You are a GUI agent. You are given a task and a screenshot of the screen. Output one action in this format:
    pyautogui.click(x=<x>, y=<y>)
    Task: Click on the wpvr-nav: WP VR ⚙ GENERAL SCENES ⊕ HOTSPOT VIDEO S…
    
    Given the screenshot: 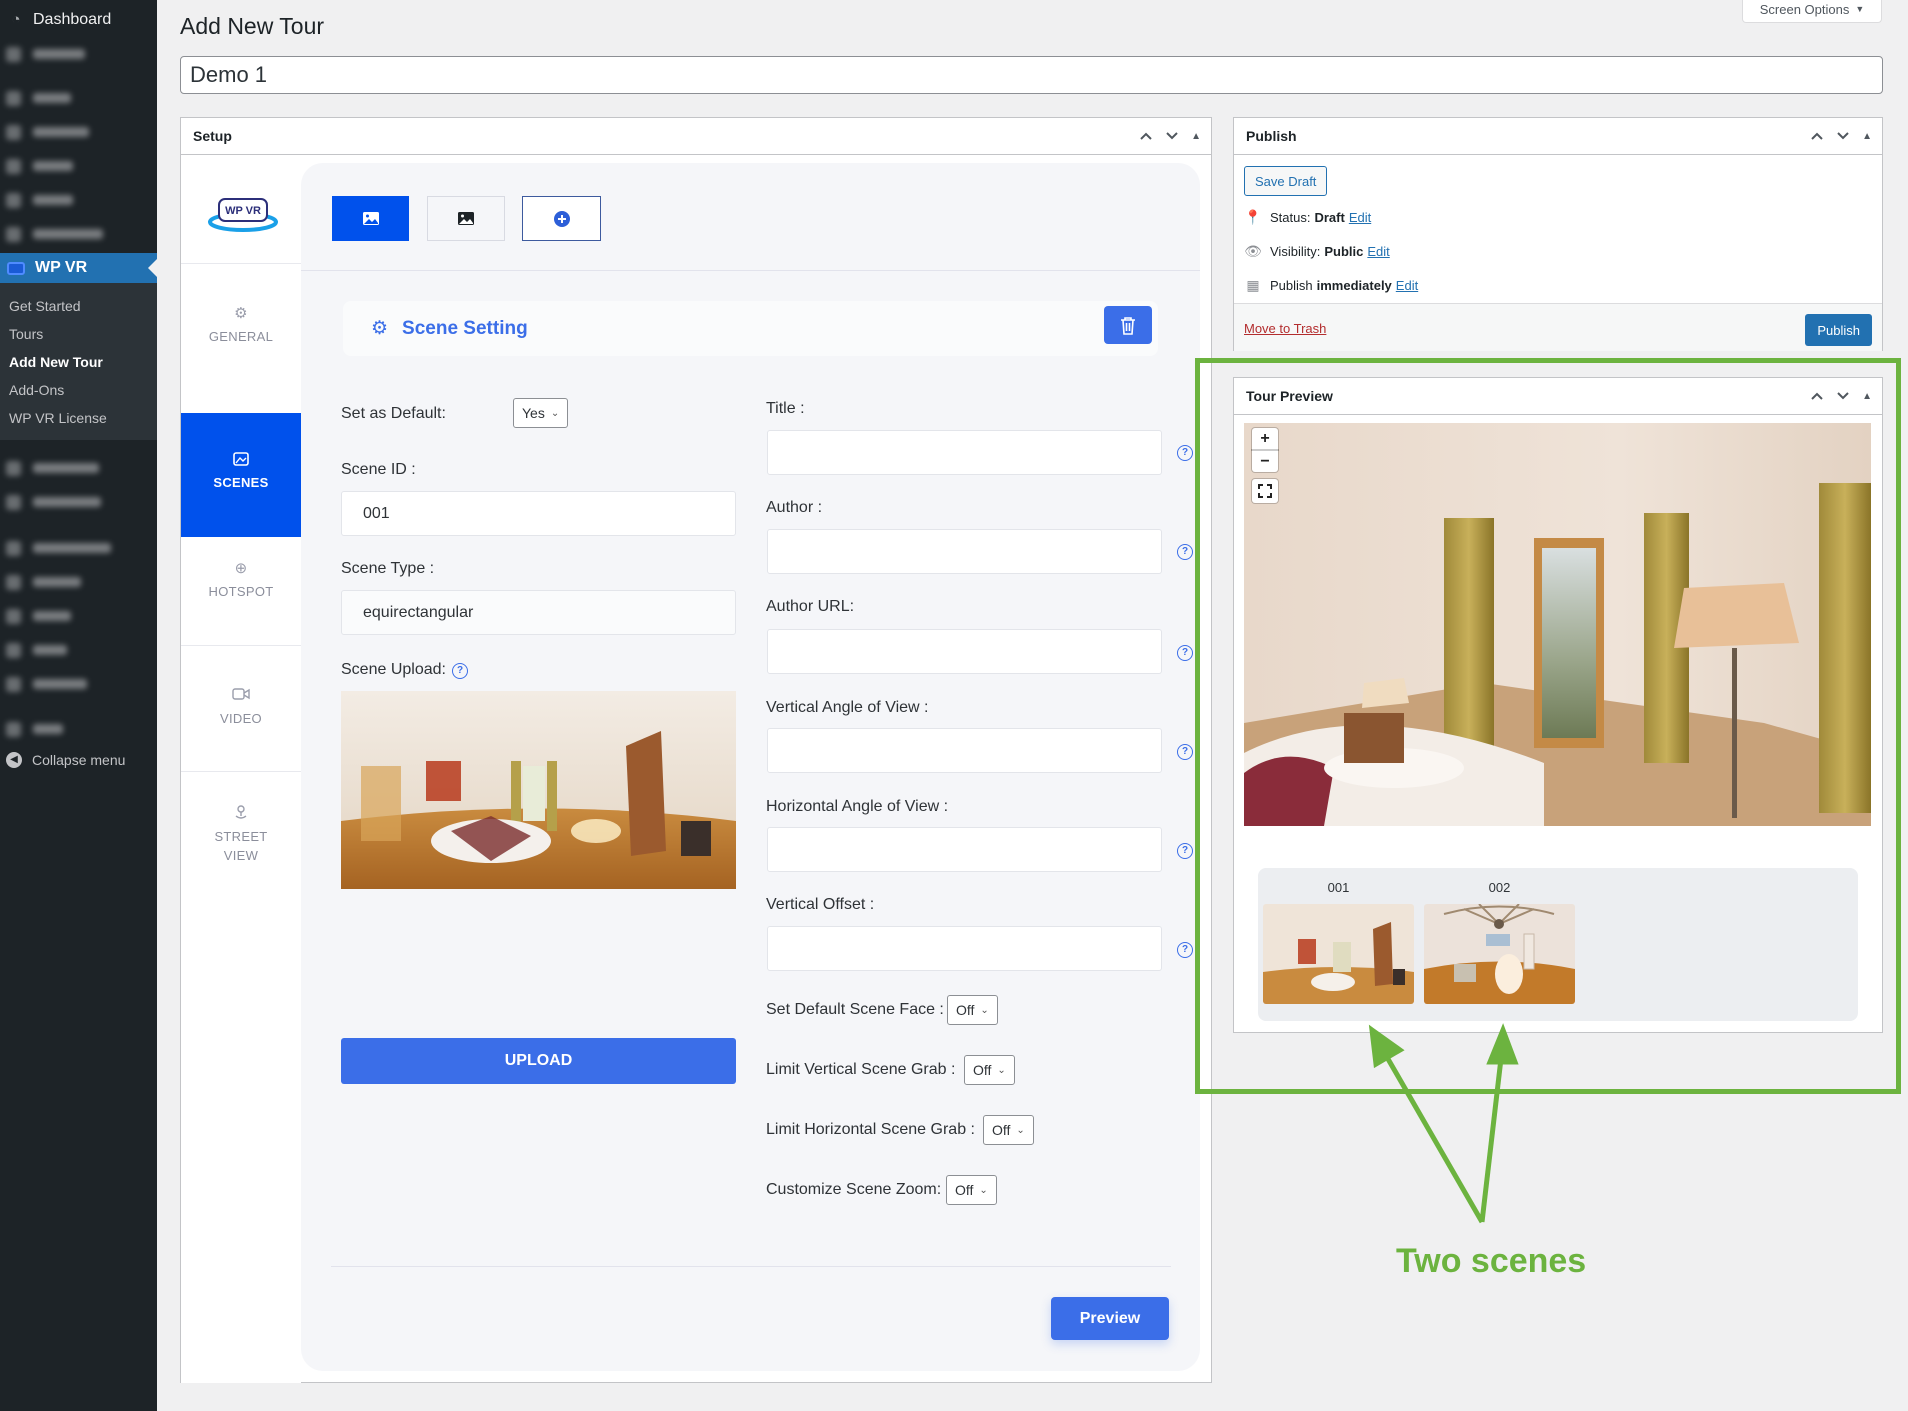 What is the action you would take?
    pyautogui.click(x=241, y=769)
    